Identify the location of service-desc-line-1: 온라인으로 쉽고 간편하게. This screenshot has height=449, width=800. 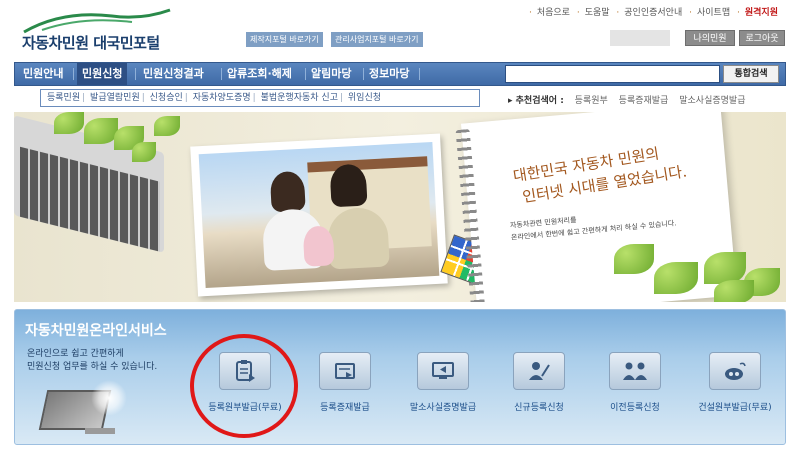
(75, 354).